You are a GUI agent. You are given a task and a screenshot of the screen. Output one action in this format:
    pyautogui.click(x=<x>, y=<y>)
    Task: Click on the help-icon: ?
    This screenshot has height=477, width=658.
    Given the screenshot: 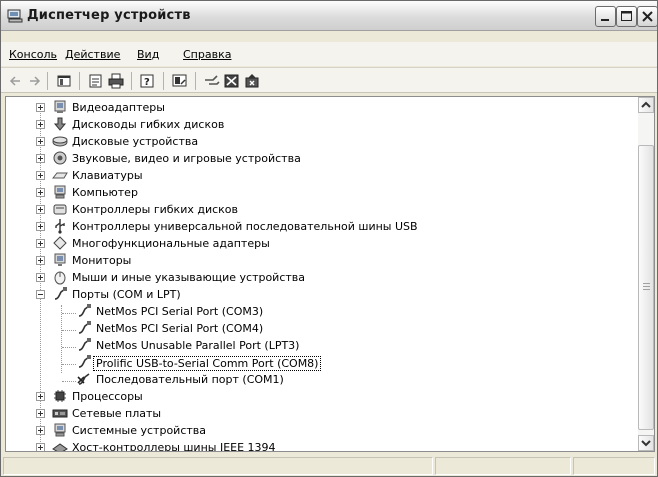 What is the action you would take?
    pyautogui.click(x=148, y=81)
    